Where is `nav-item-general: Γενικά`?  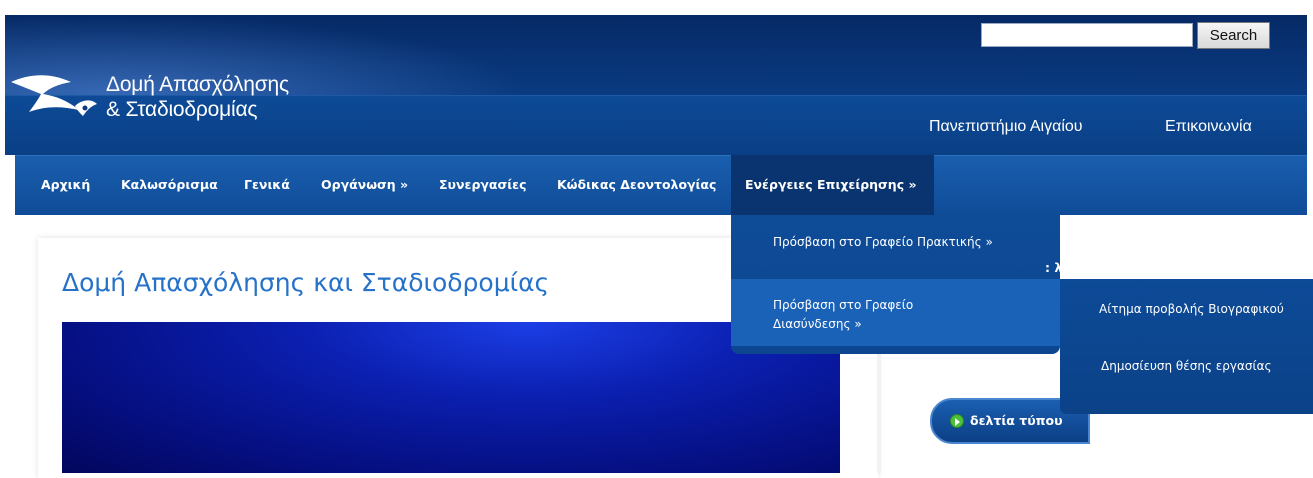
nav-item-general: Γενικά is located at coordinates (267, 185).